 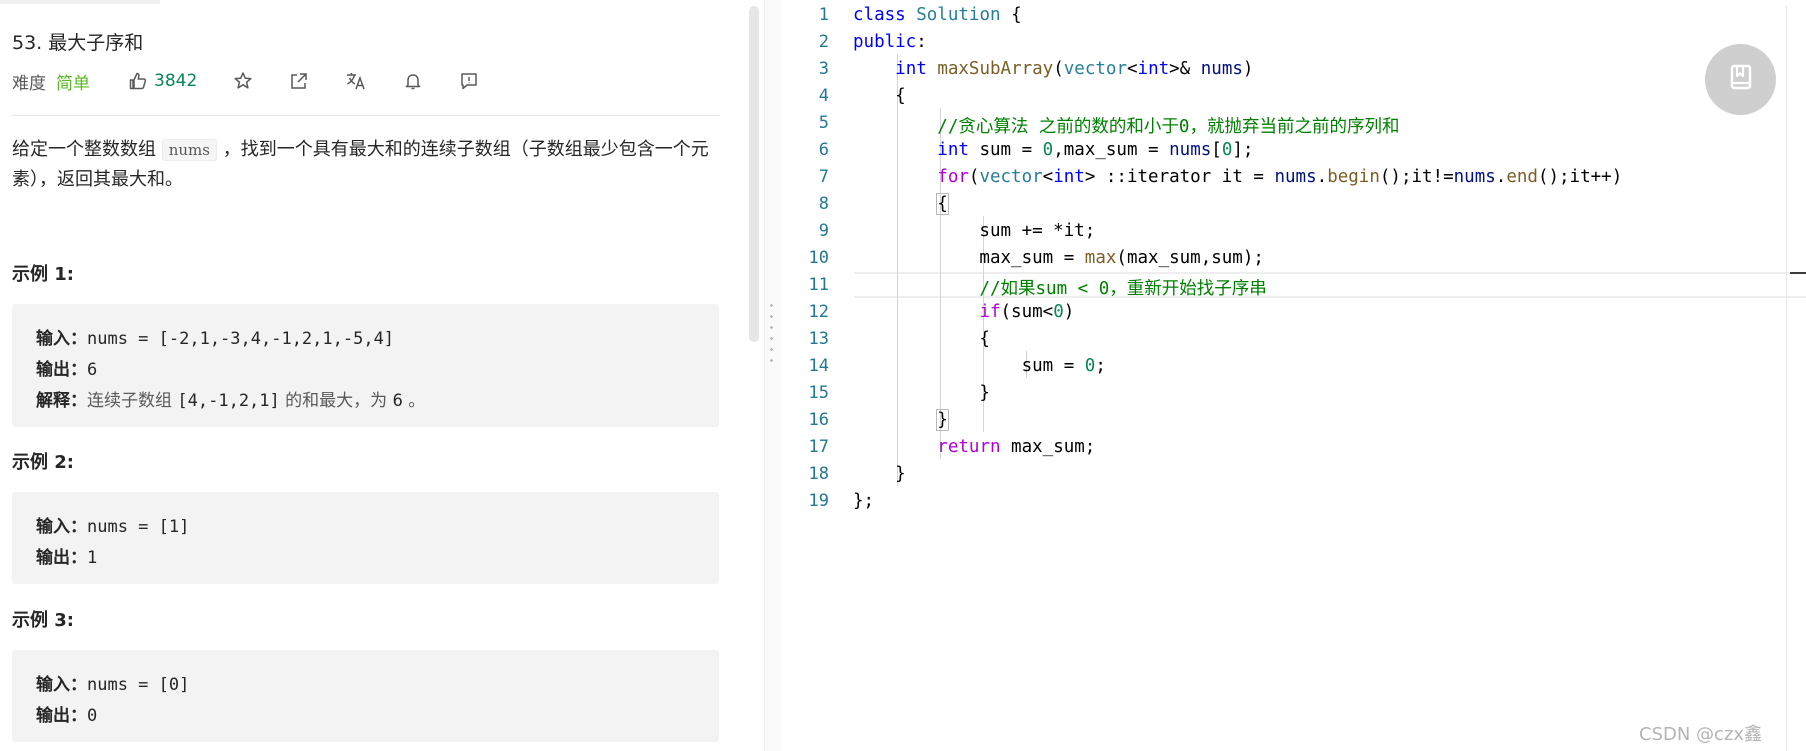 I want to click on notebook-button, so click(x=1740, y=79).